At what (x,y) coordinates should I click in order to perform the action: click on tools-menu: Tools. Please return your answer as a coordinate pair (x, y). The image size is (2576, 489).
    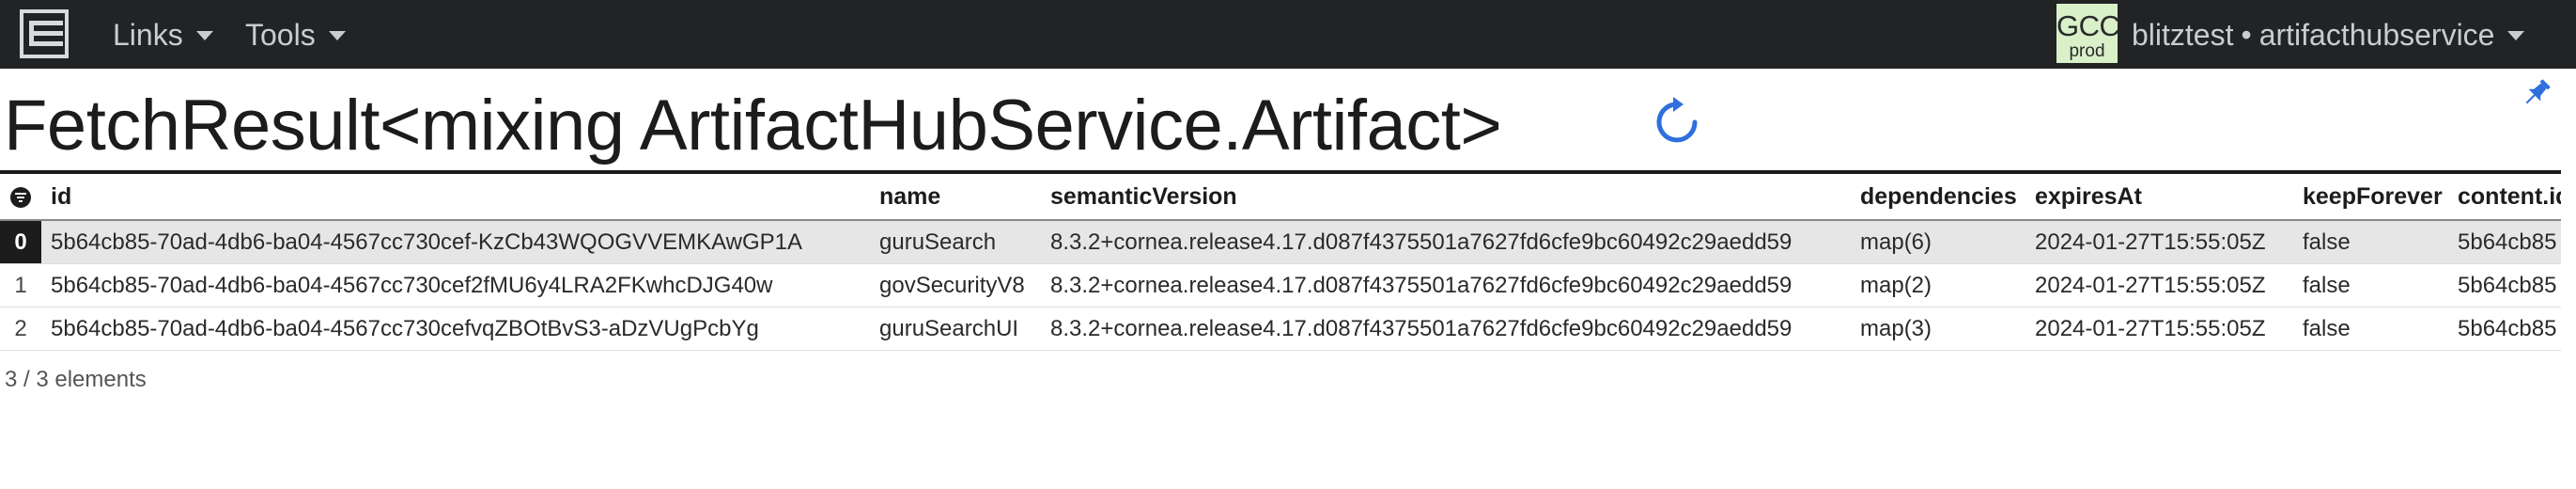
    Looking at the image, I should click on (295, 35).